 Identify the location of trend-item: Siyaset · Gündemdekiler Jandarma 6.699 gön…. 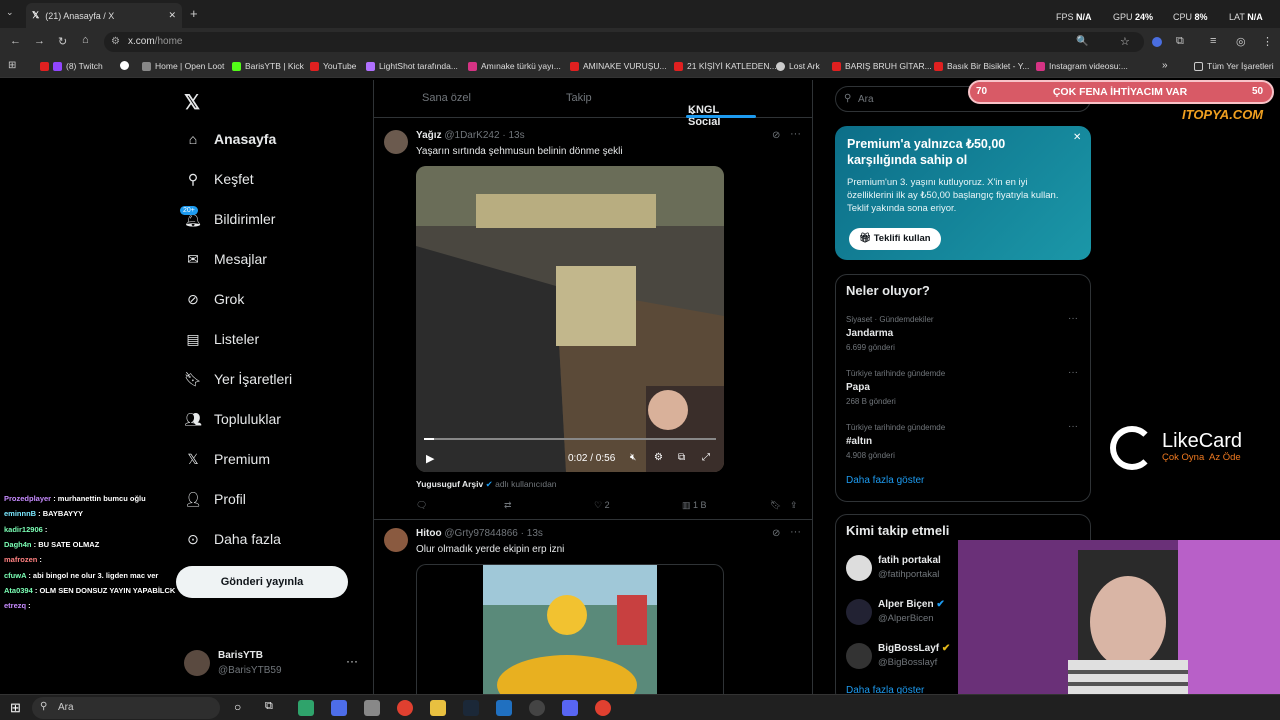
(890, 333).